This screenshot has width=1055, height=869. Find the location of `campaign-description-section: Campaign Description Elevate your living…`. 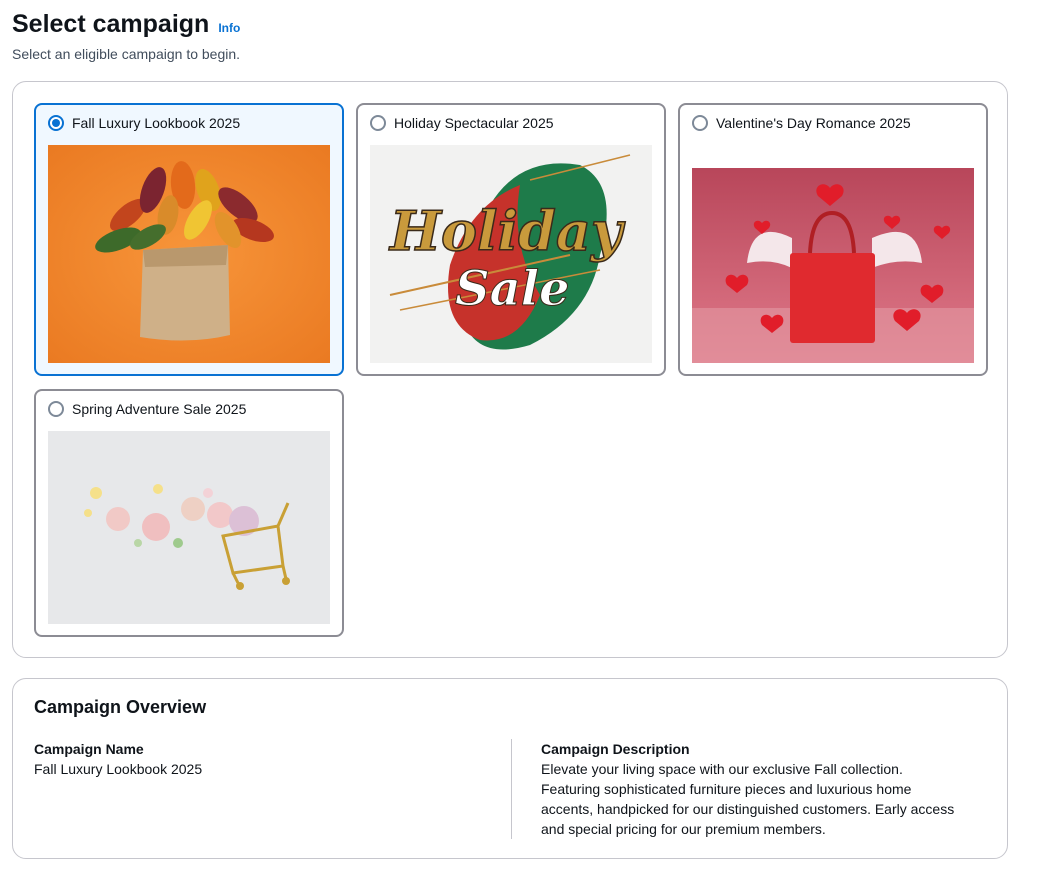

campaign-description-section: Campaign Description Elevate your living… is located at coordinates (751, 789).